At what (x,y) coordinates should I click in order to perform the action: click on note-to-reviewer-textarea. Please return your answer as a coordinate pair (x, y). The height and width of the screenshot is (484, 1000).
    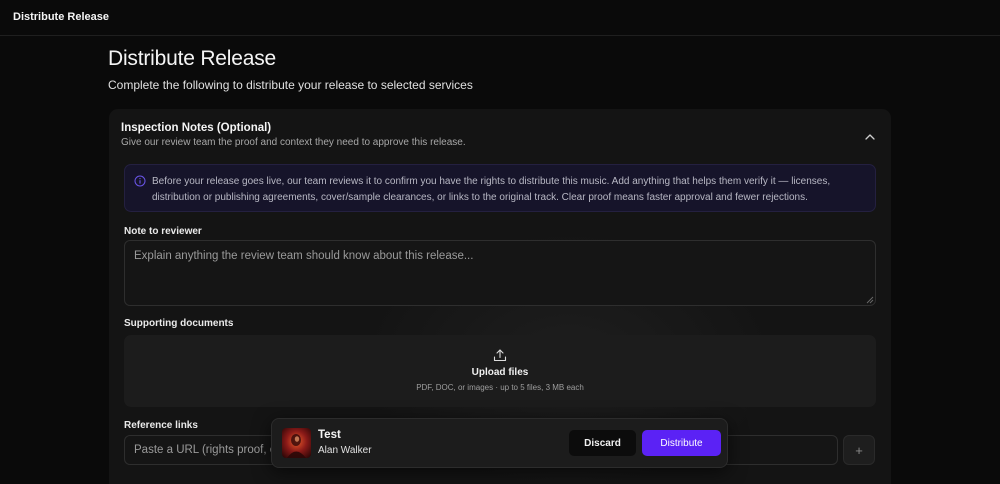
    Looking at the image, I should click on (500, 273).